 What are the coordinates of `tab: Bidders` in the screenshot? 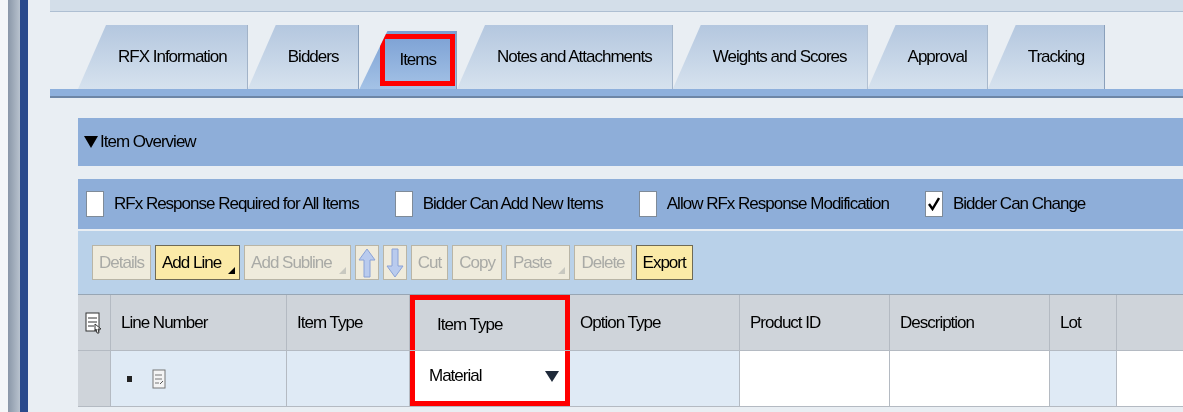 It's located at (303, 57).